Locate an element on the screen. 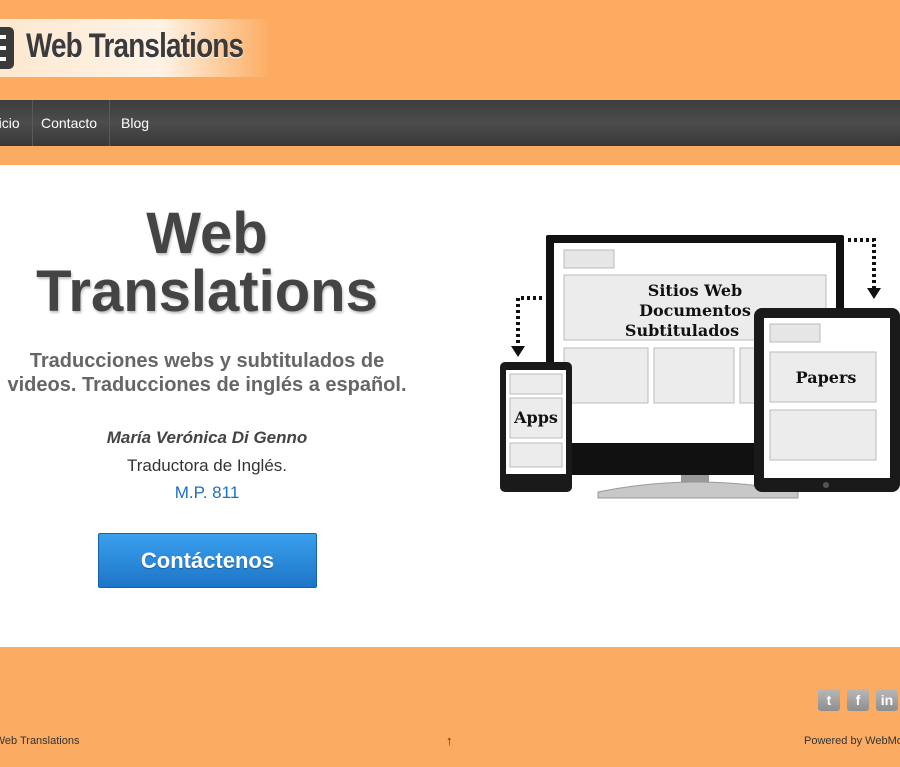  monitor-label-1: Sitios Web is located at coordinates (695, 290).